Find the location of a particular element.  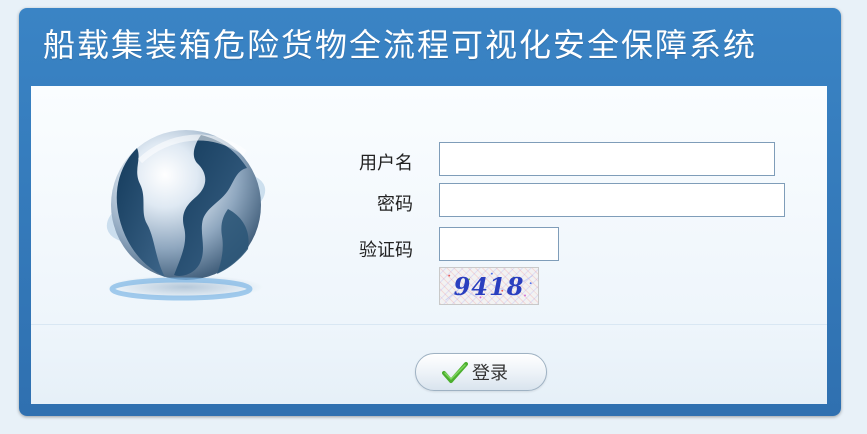

password-label: 密码 is located at coordinates (395, 204).